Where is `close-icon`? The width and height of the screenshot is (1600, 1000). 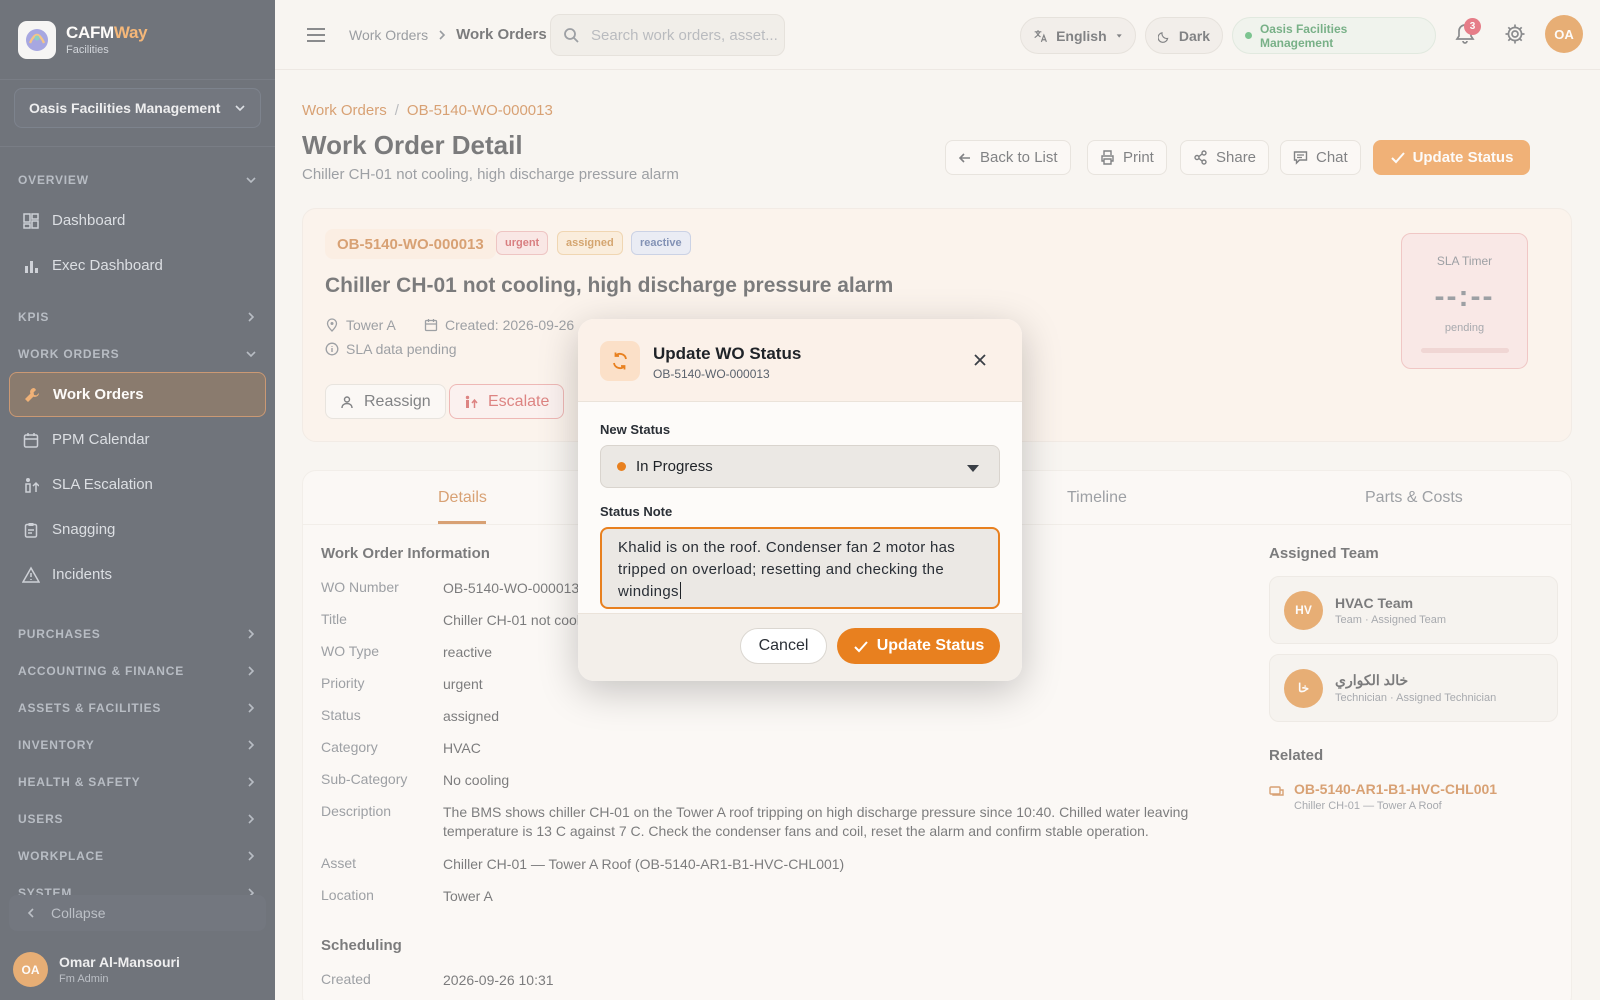 close-icon is located at coordinates (980, 360).